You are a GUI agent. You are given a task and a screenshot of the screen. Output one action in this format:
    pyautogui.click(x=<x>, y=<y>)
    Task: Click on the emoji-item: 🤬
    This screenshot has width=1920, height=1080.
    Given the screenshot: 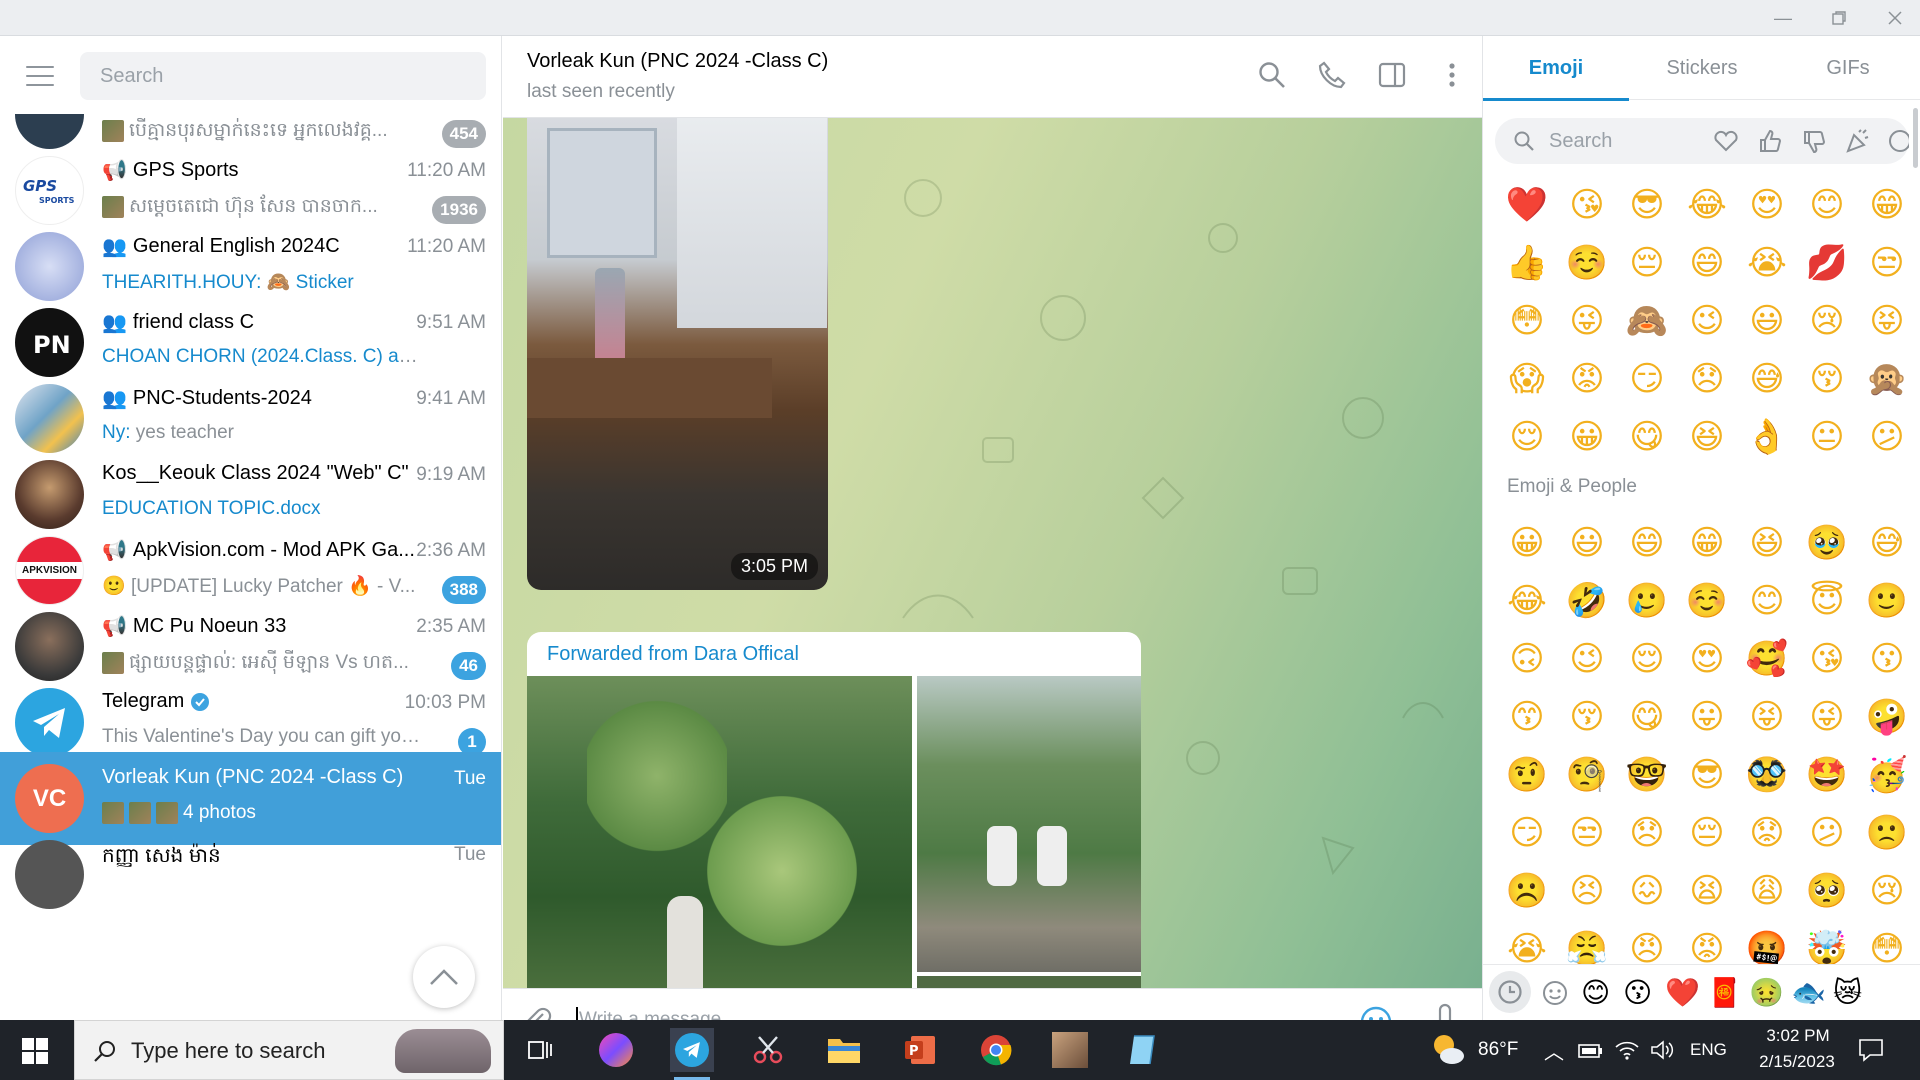 What is the action you would take?
    pyautogui.click(x=1767, y=942)
    